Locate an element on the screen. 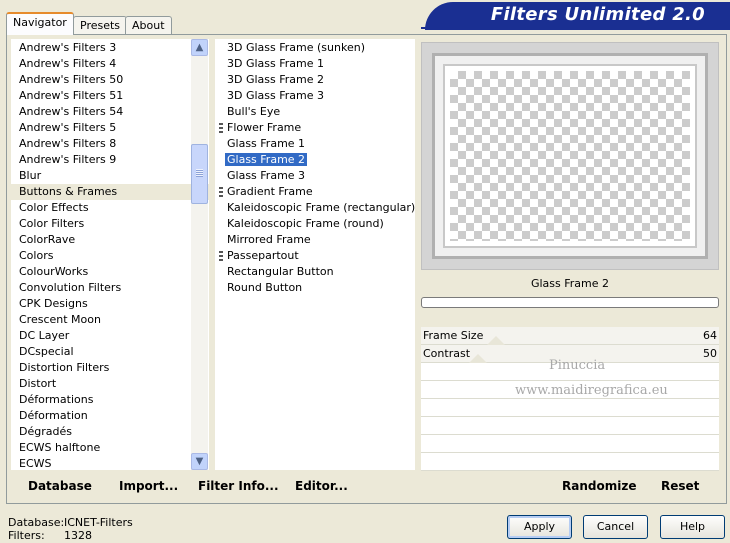 This screenshot has height=543, width=730. filter-item-label: 3D Glass Frame 3 is located at coordinates (276, 95).